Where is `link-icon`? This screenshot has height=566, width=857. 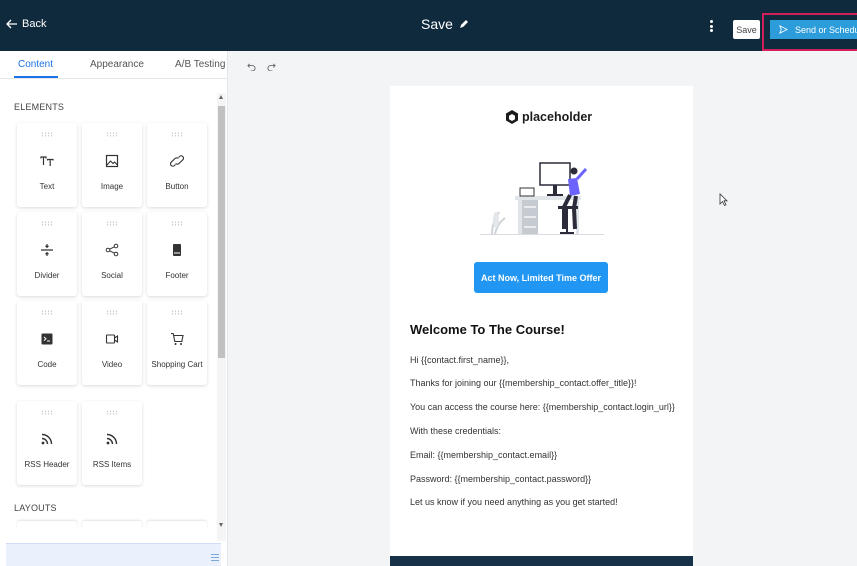
link-icon is located at coordinates (177, 161).